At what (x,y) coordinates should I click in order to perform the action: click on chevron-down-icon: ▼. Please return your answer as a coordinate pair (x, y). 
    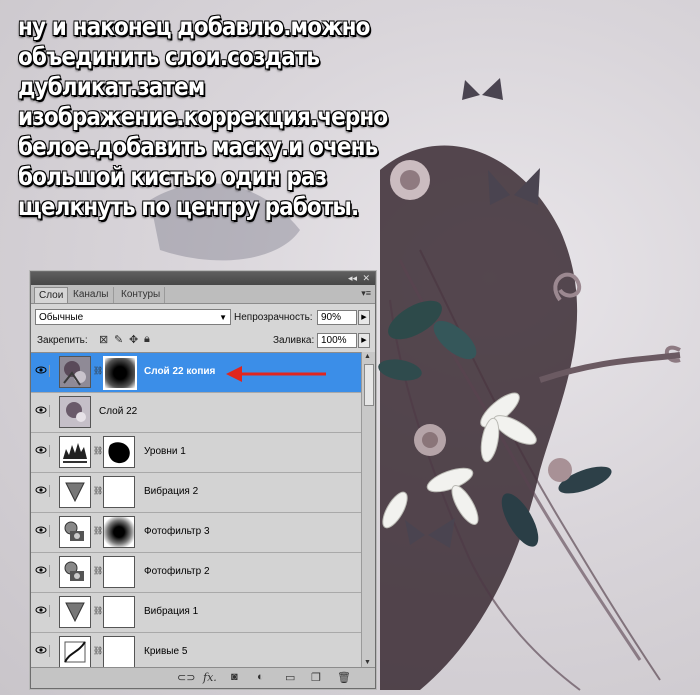
    Looking at the image, I should click on (223, 317).